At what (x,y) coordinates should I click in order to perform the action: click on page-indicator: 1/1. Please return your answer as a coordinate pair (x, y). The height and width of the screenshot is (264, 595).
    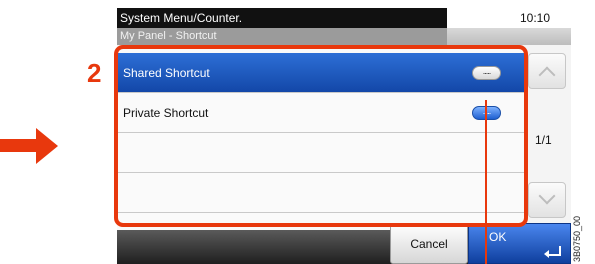
    Looking at the image, I should click on (543, 140).